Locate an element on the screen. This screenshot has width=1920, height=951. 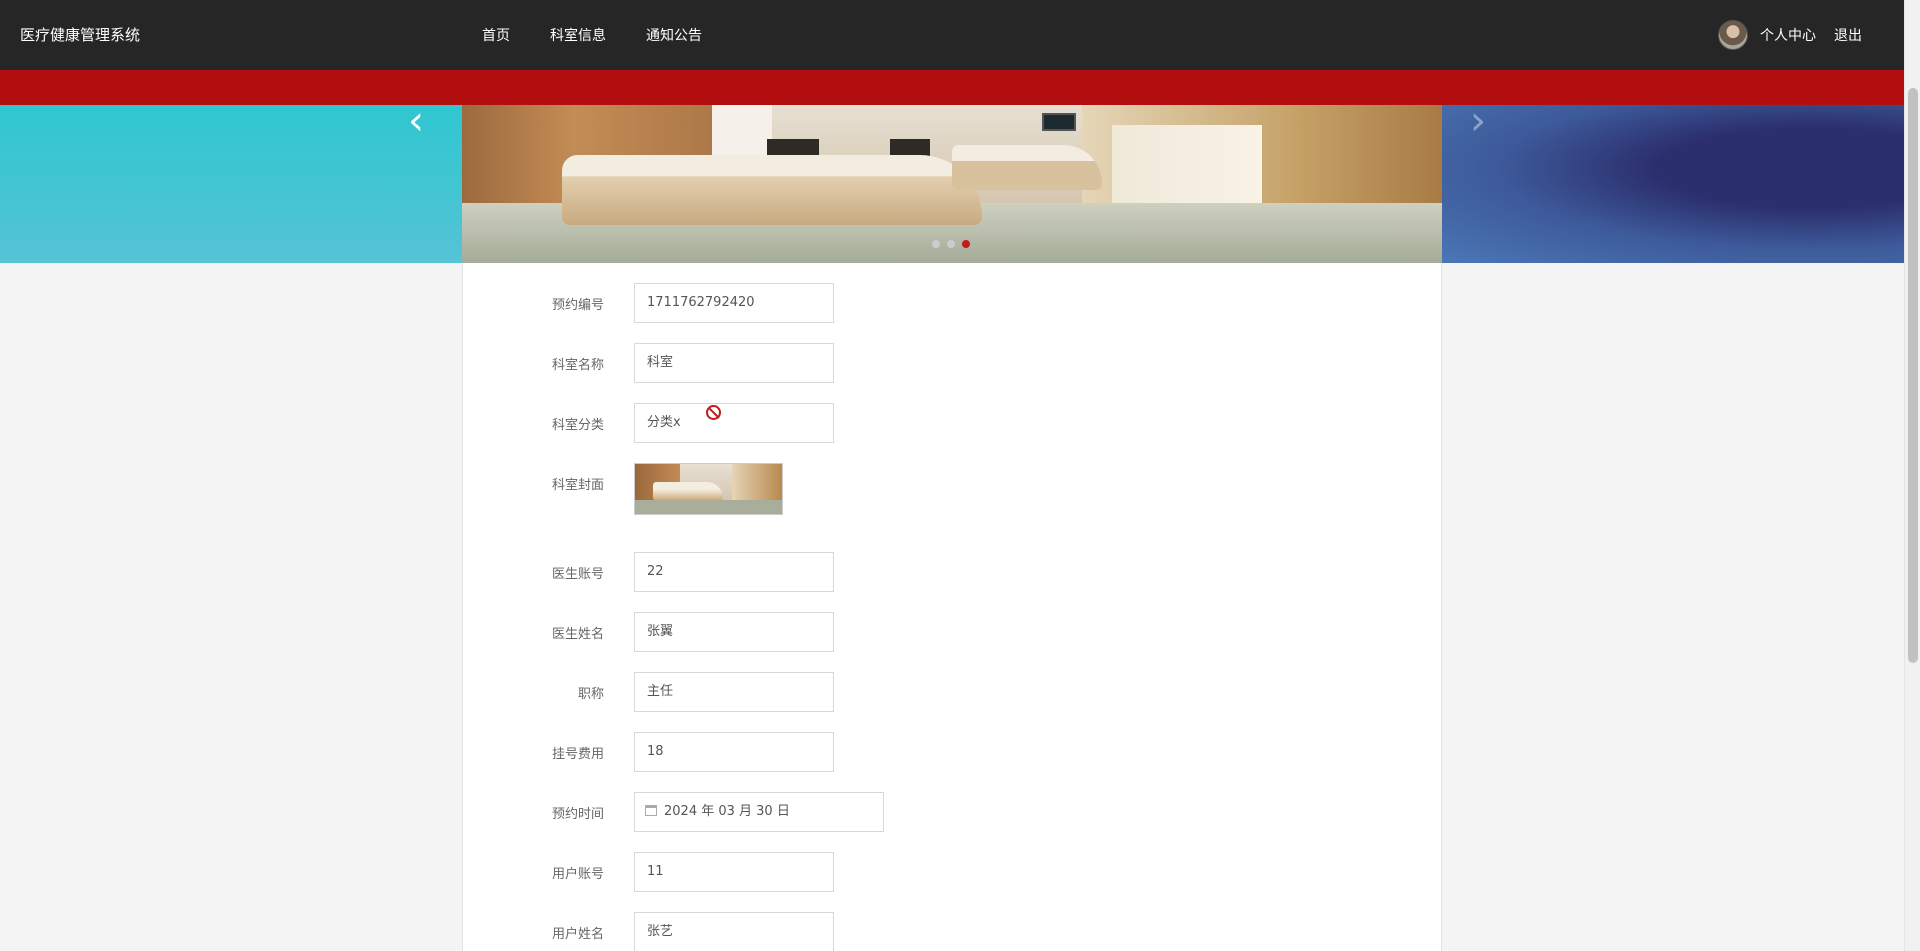
doctor-title-field: 主任 is located at coordinates (734, 692).